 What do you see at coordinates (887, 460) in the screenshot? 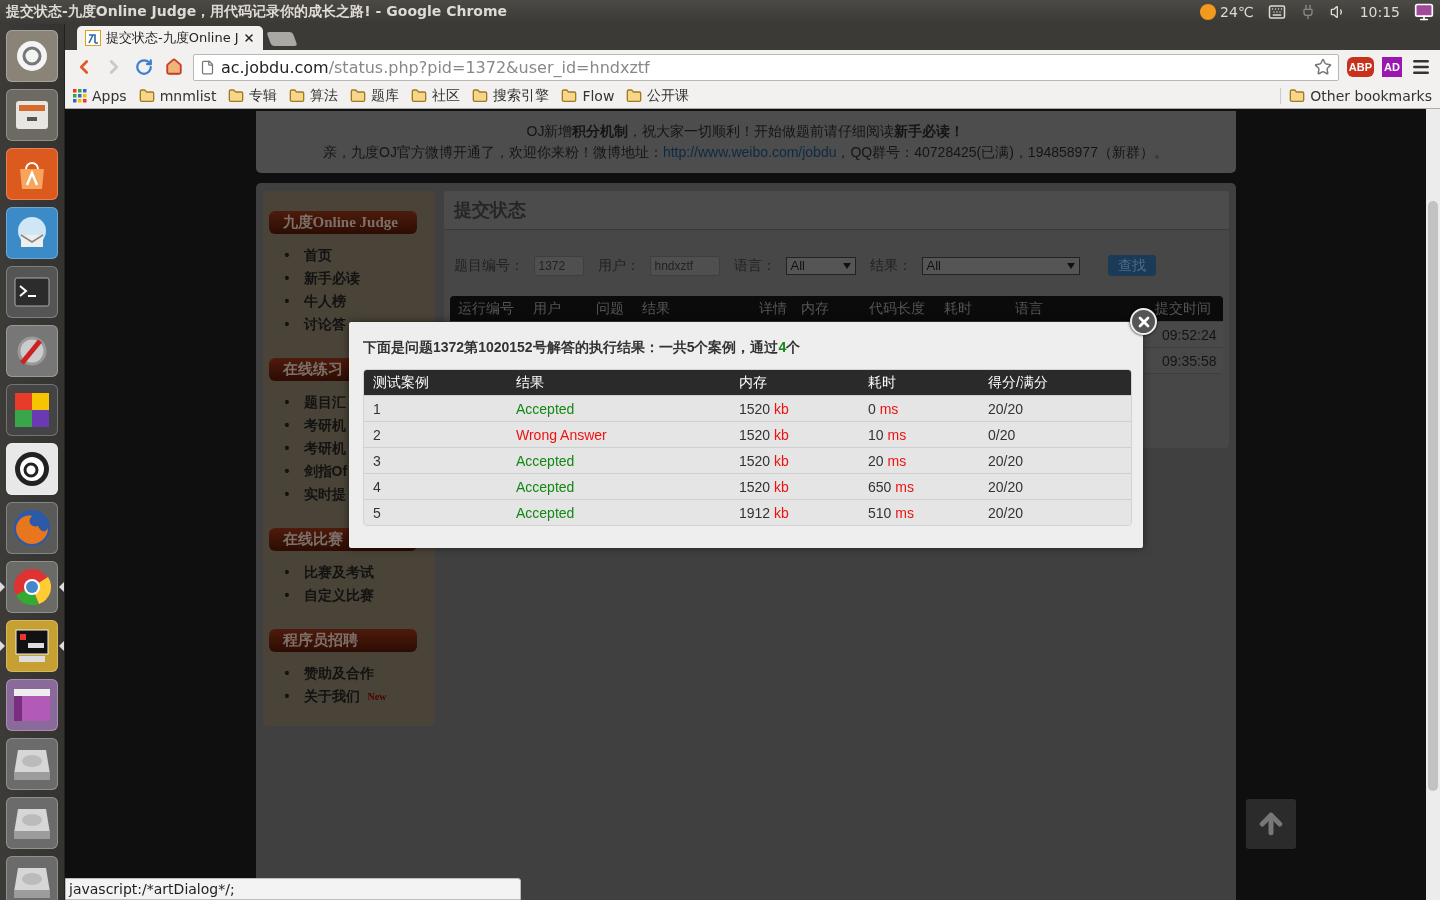
I see `table-cell-text: 20 ms` at bounding box center [887, 460].